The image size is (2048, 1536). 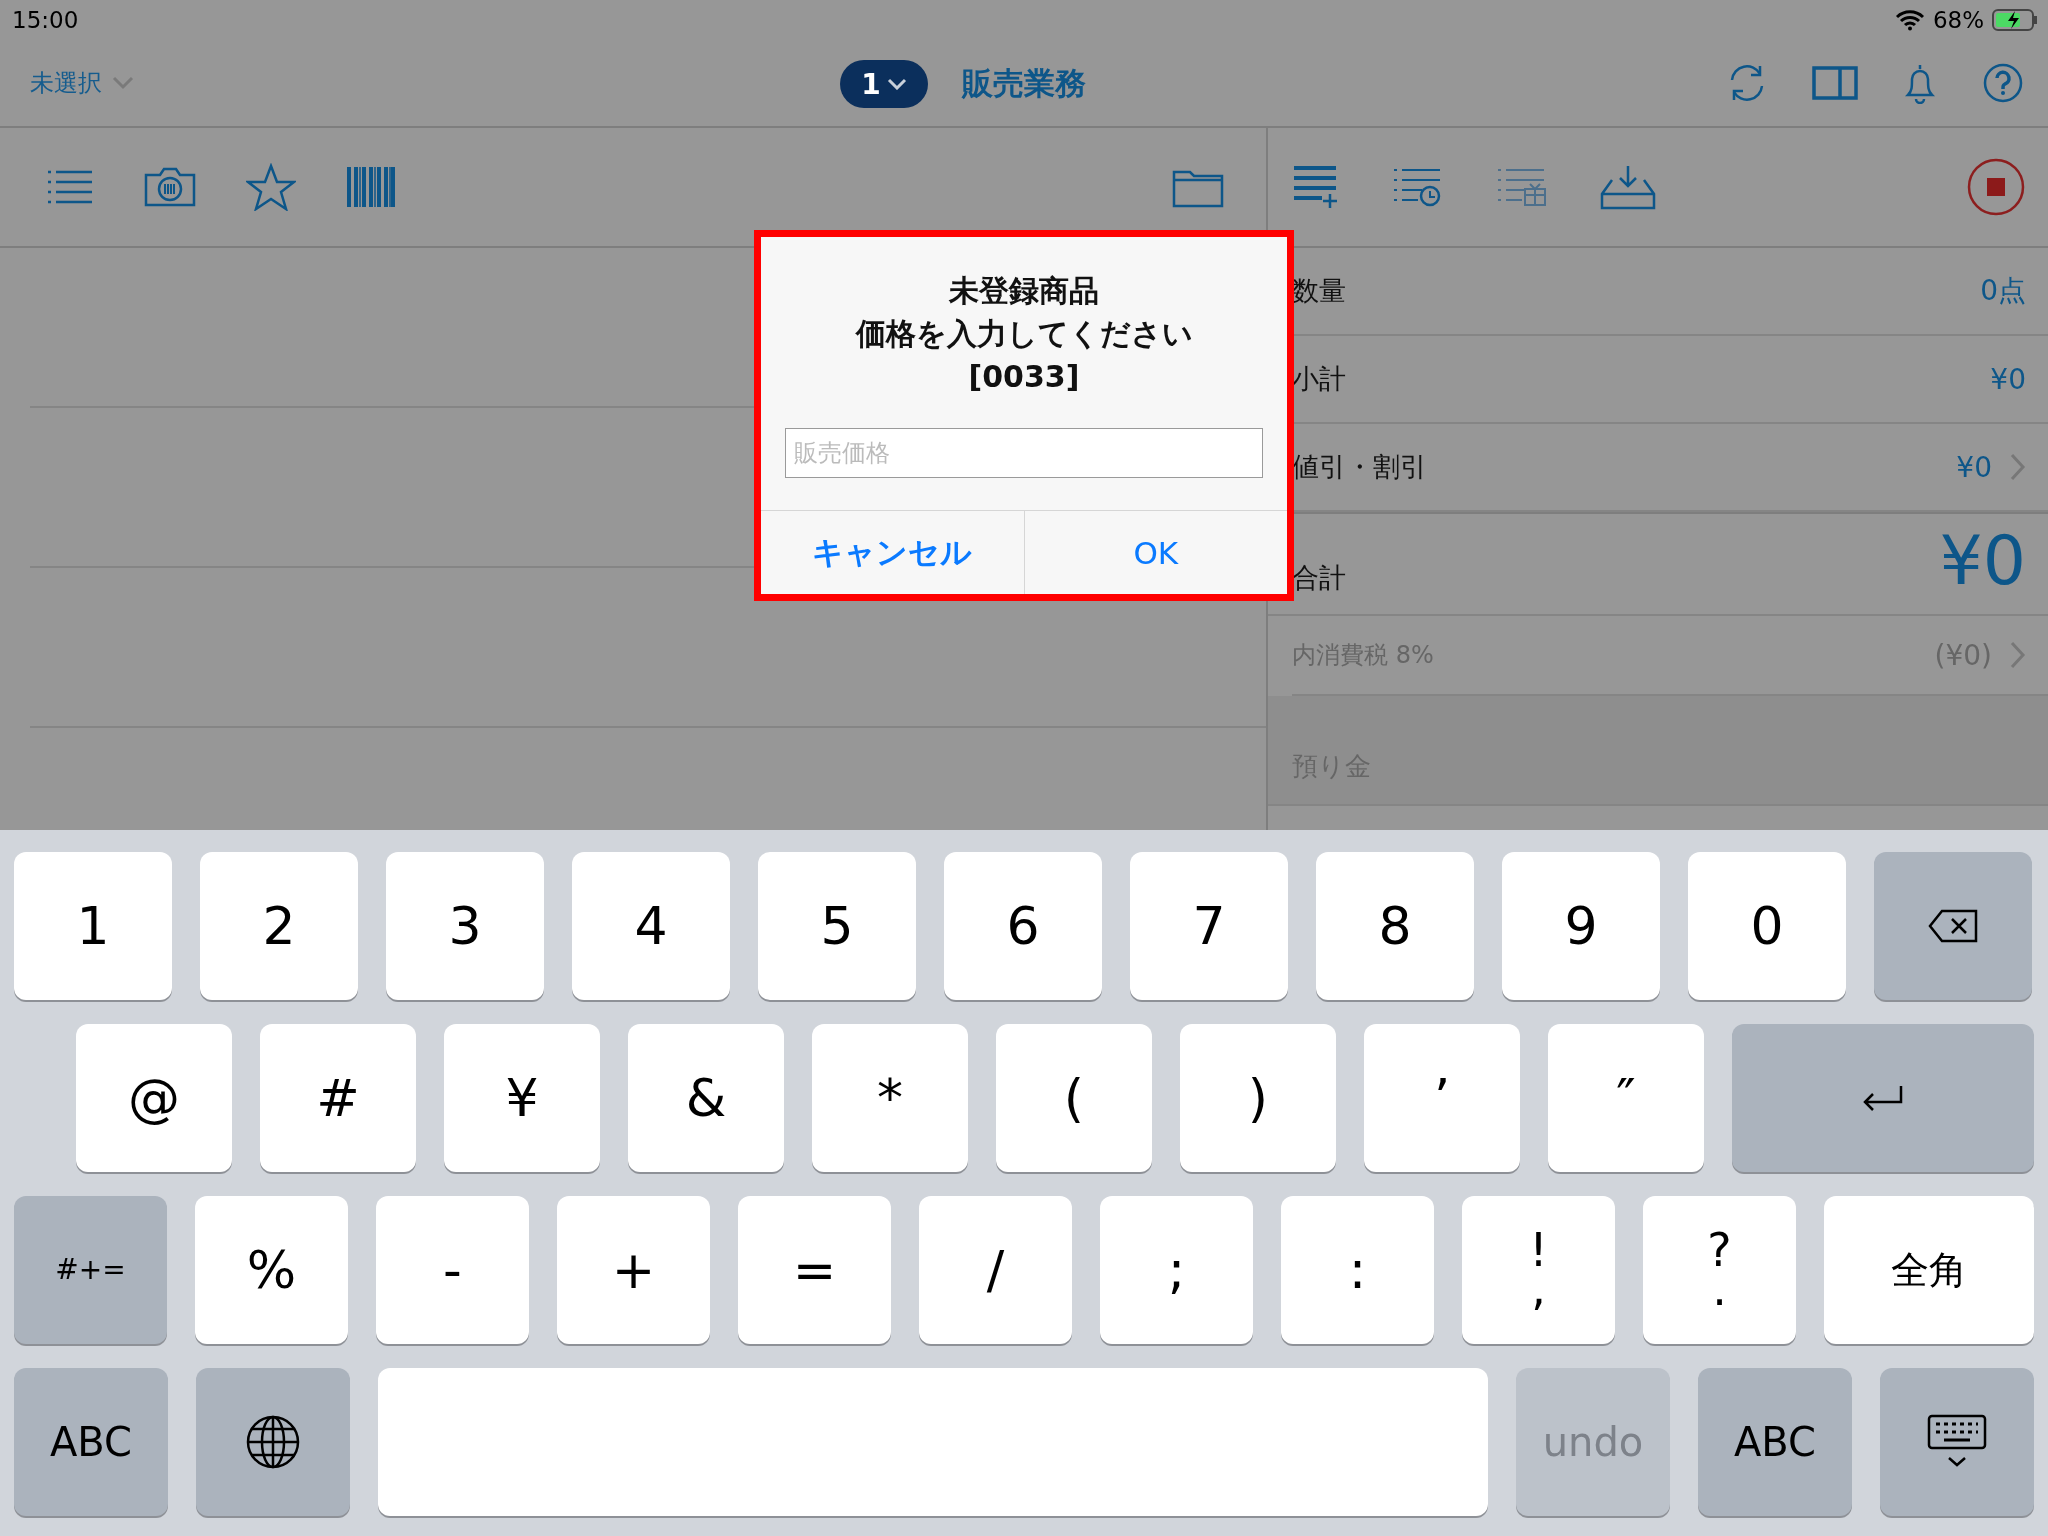 I want to click on hide-keyboard-key, so click(x=1957, y=1442).